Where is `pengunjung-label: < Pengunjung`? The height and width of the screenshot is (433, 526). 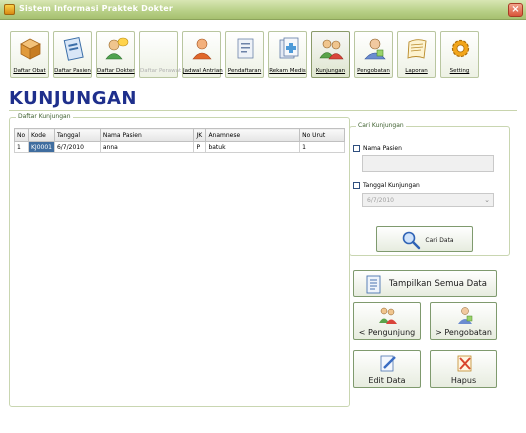 pengunjung-label: < Pengunjung is located at coordinates (387, 332).